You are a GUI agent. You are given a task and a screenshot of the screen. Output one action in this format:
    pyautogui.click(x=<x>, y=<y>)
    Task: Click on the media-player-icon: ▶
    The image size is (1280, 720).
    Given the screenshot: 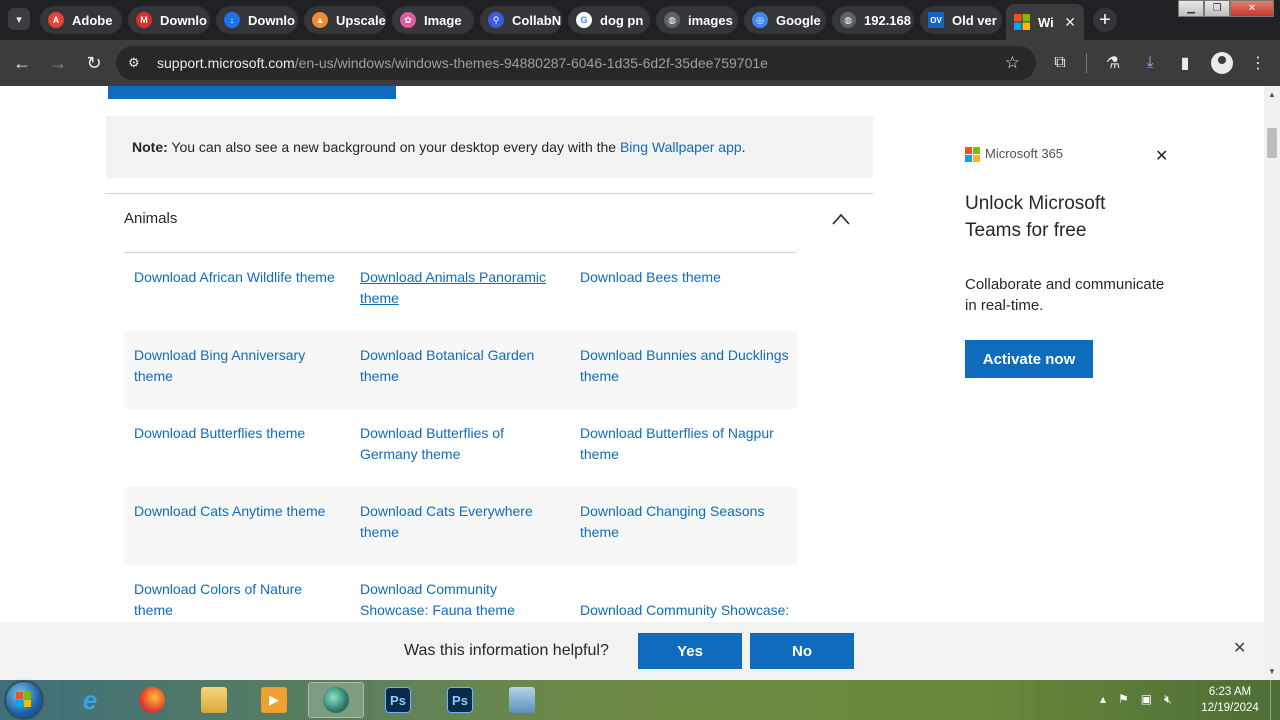 What is the action you would take?
    pyautogui.click(x=274, y=700)
    